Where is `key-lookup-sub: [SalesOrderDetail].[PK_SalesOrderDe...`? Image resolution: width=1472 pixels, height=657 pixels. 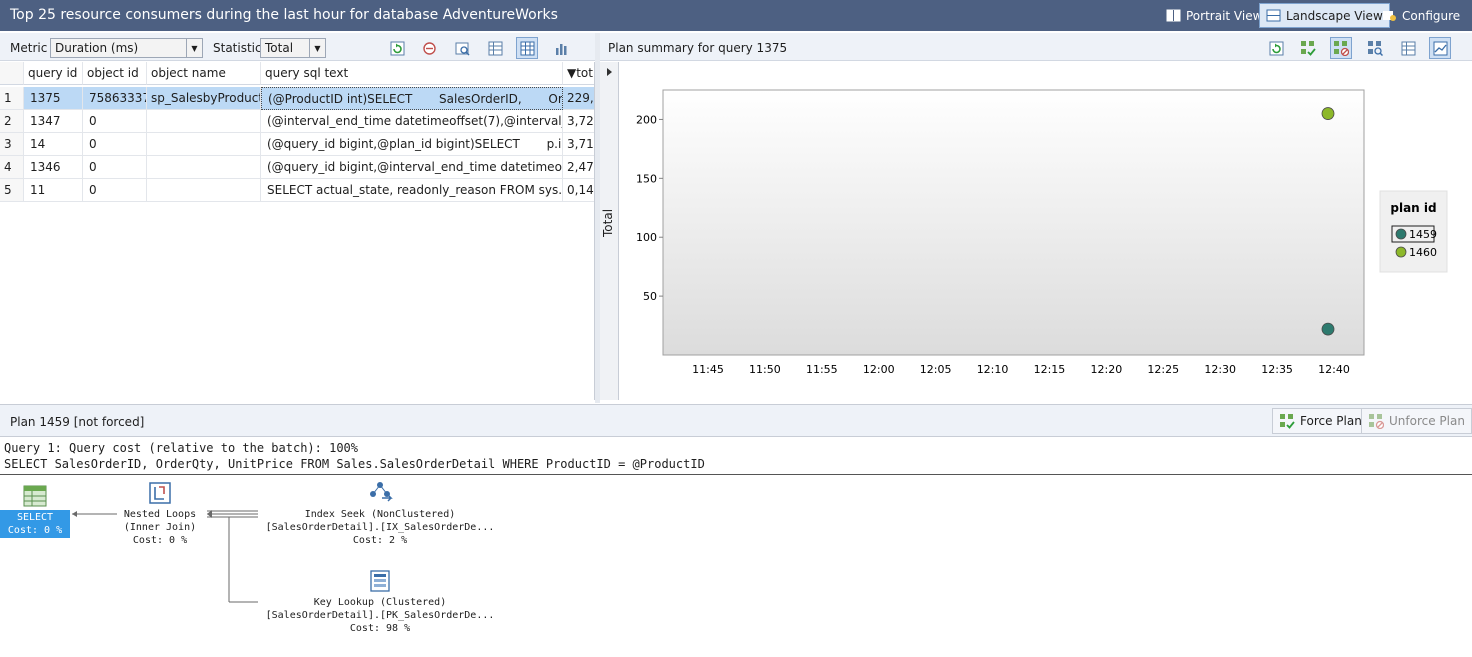
key-lookup-sub: [SalesOrderDetail].[PK_SalesOrderDe... is located at coordinates (380, 615).